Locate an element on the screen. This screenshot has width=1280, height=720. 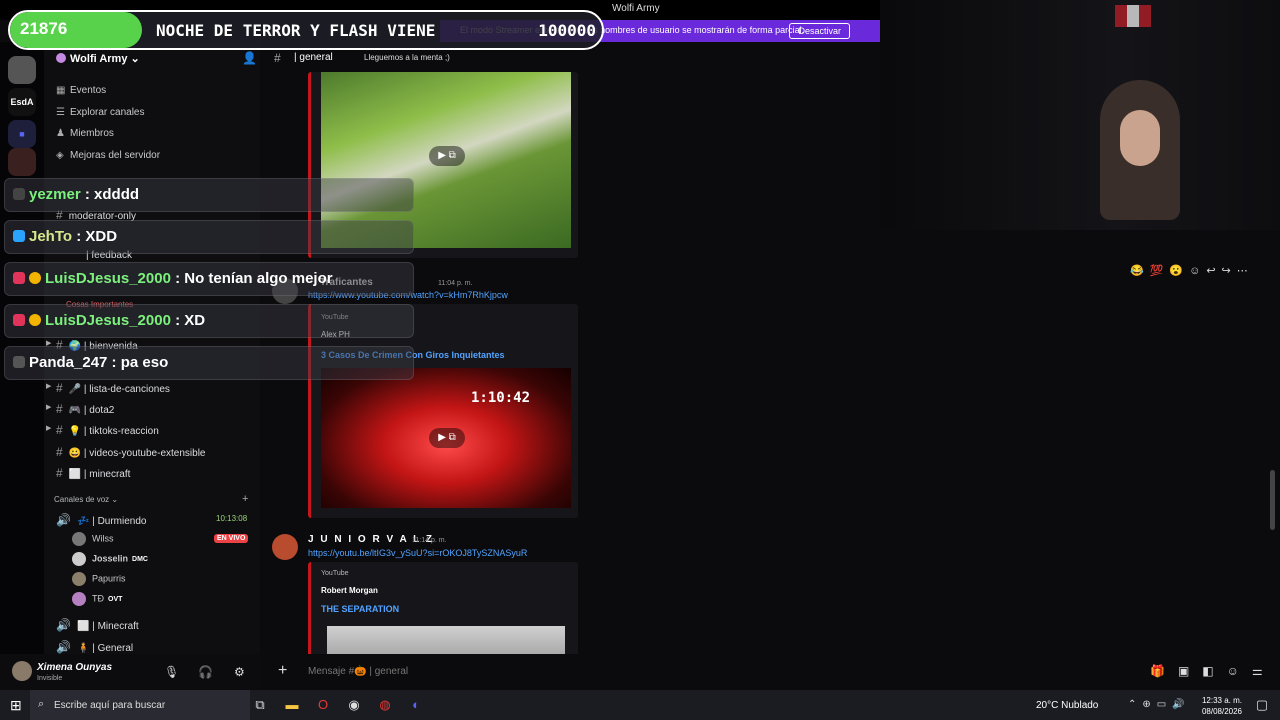
voice-channel-durmiendo: 🔊 💤 | Durmiendo is located at coordinates (101, 520).